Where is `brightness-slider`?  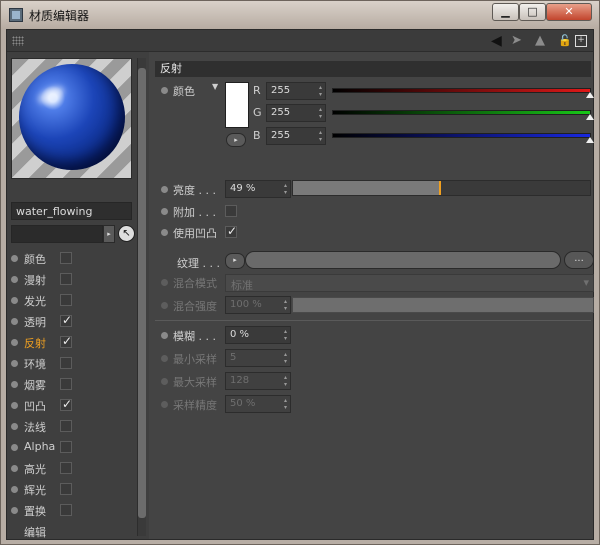 brightness-slider is located at coordinates (441, 188).